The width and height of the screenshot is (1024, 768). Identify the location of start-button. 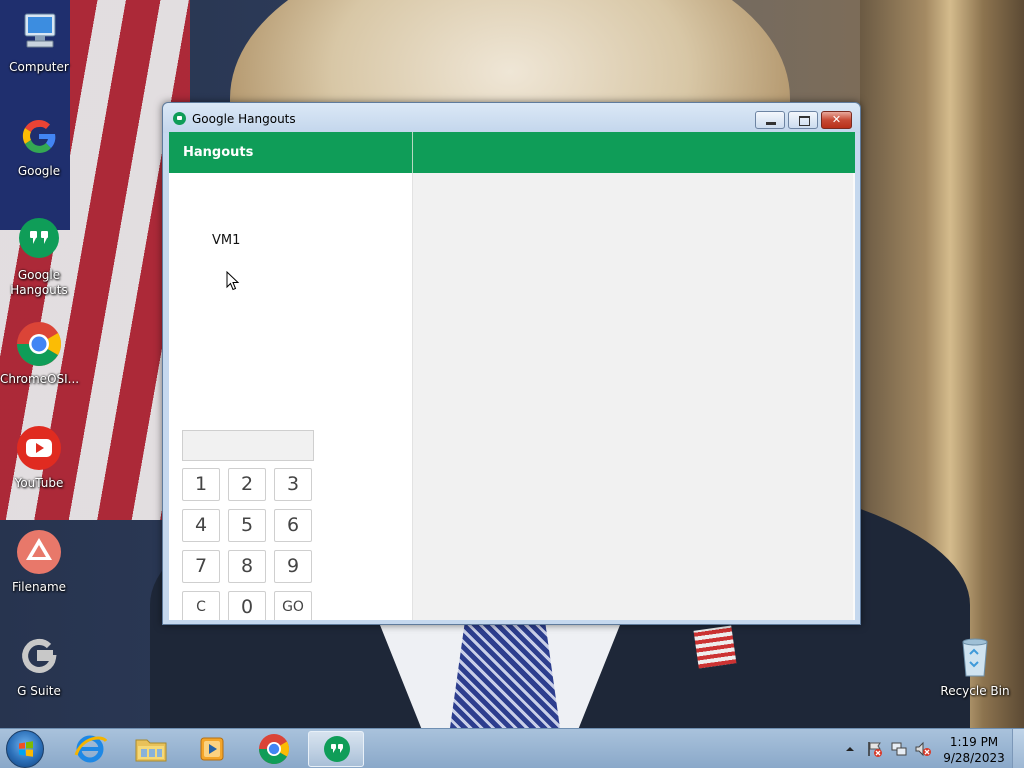
(25, 749).